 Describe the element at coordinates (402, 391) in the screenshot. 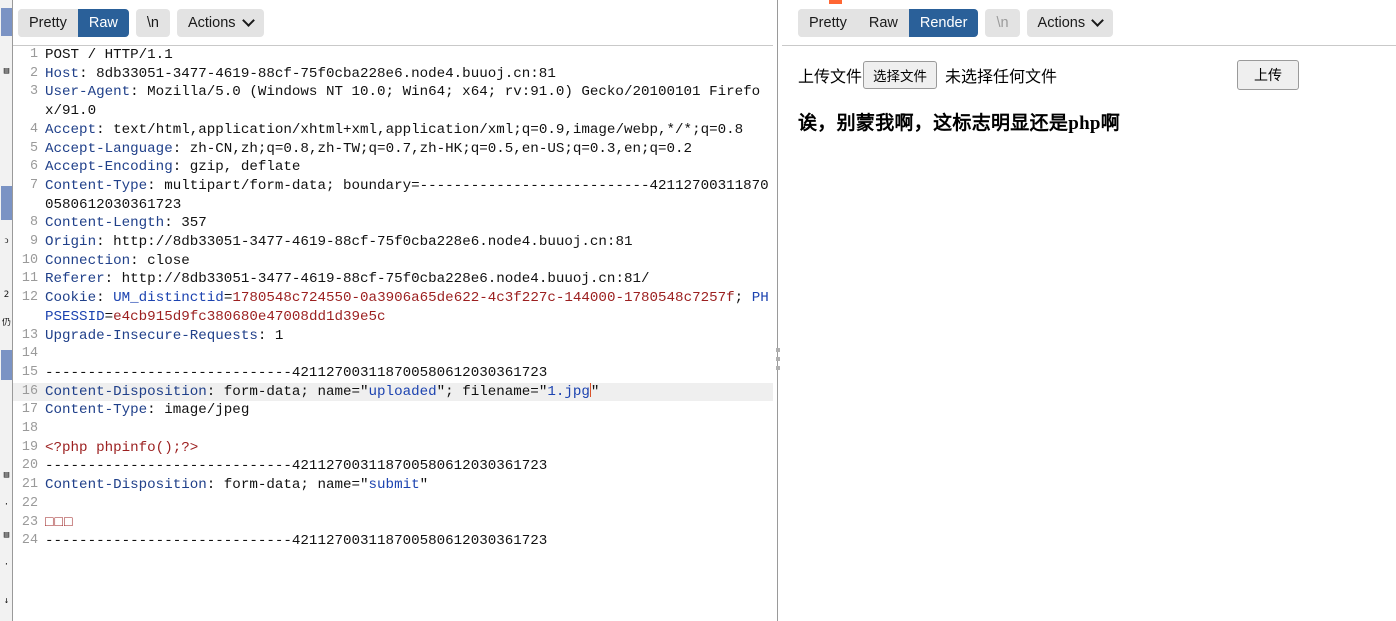

I see `code-token: uploaded` at that location.